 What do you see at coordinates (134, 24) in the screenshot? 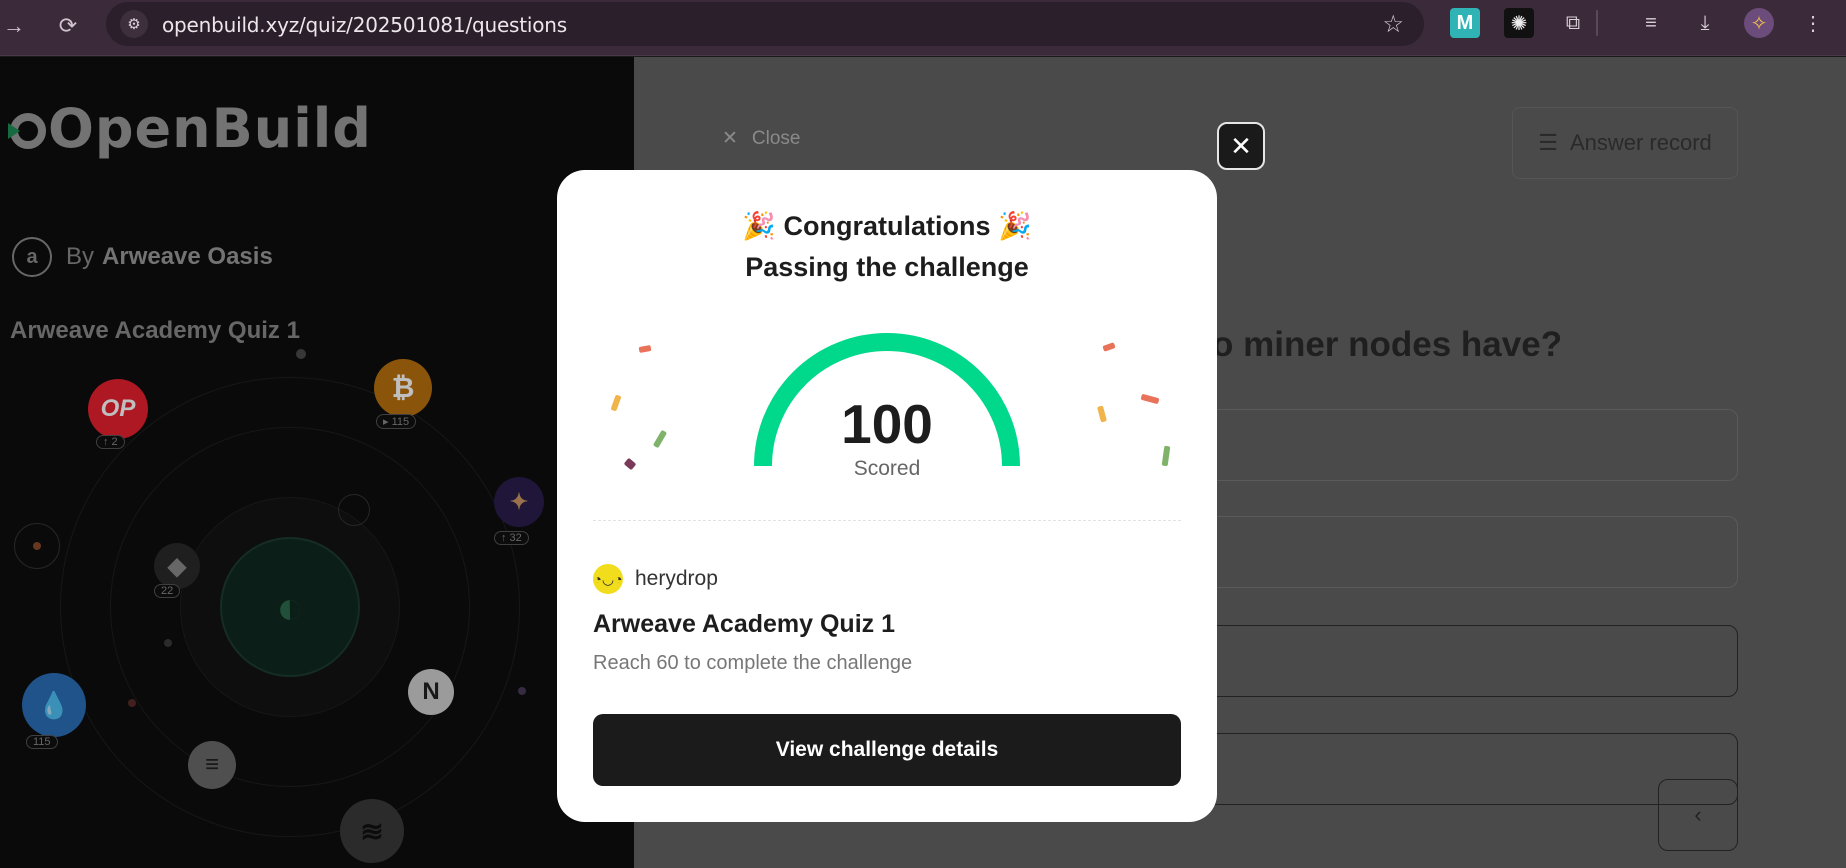
I see `site-settings-icon: ⚙` at bounding box center [134, 24].